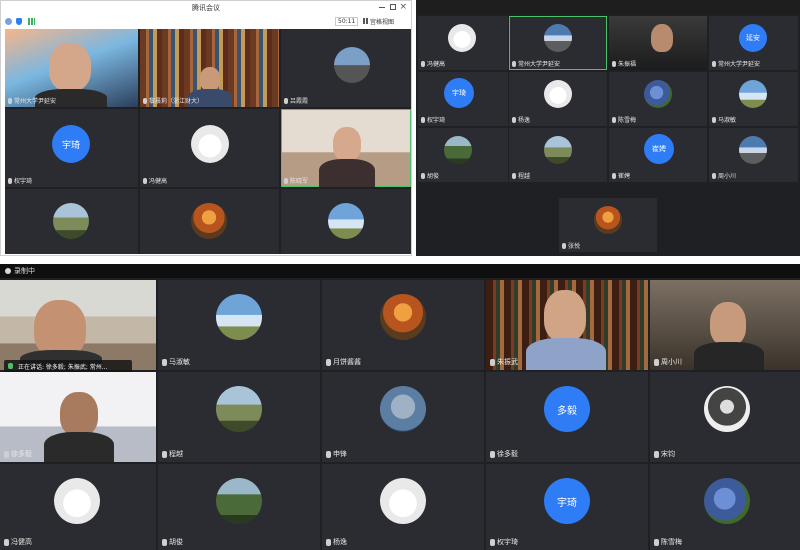 The image size is (800, 550). I want to click on minimize-icon, so click(382, 7).